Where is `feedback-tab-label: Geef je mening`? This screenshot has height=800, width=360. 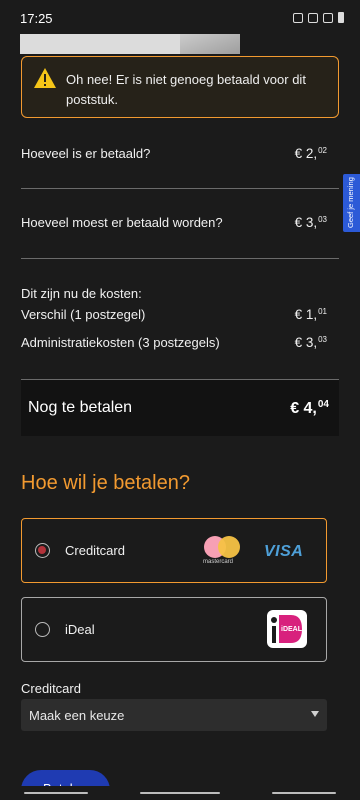 feedback-tab-label: Geef je mening is located at coordinates (350, 202).